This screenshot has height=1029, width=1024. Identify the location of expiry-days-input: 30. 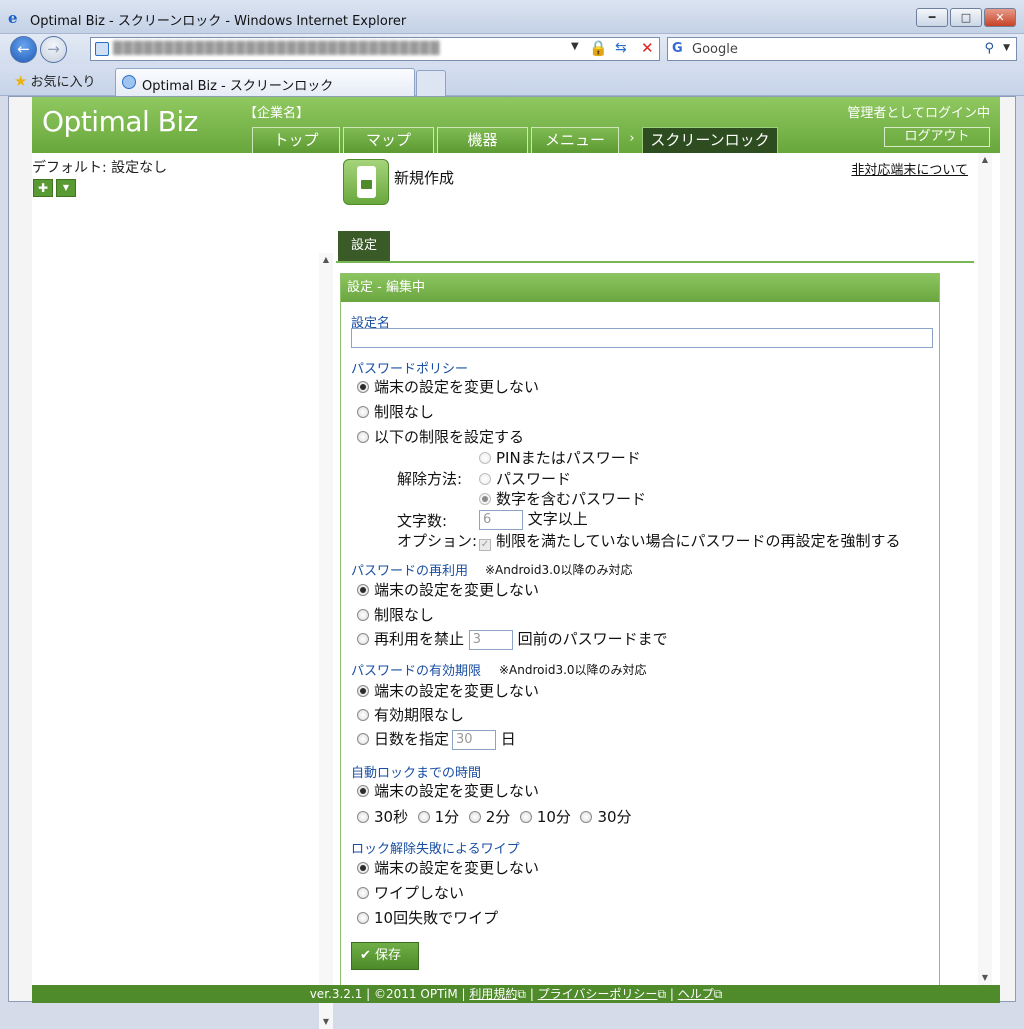
(474, 739).